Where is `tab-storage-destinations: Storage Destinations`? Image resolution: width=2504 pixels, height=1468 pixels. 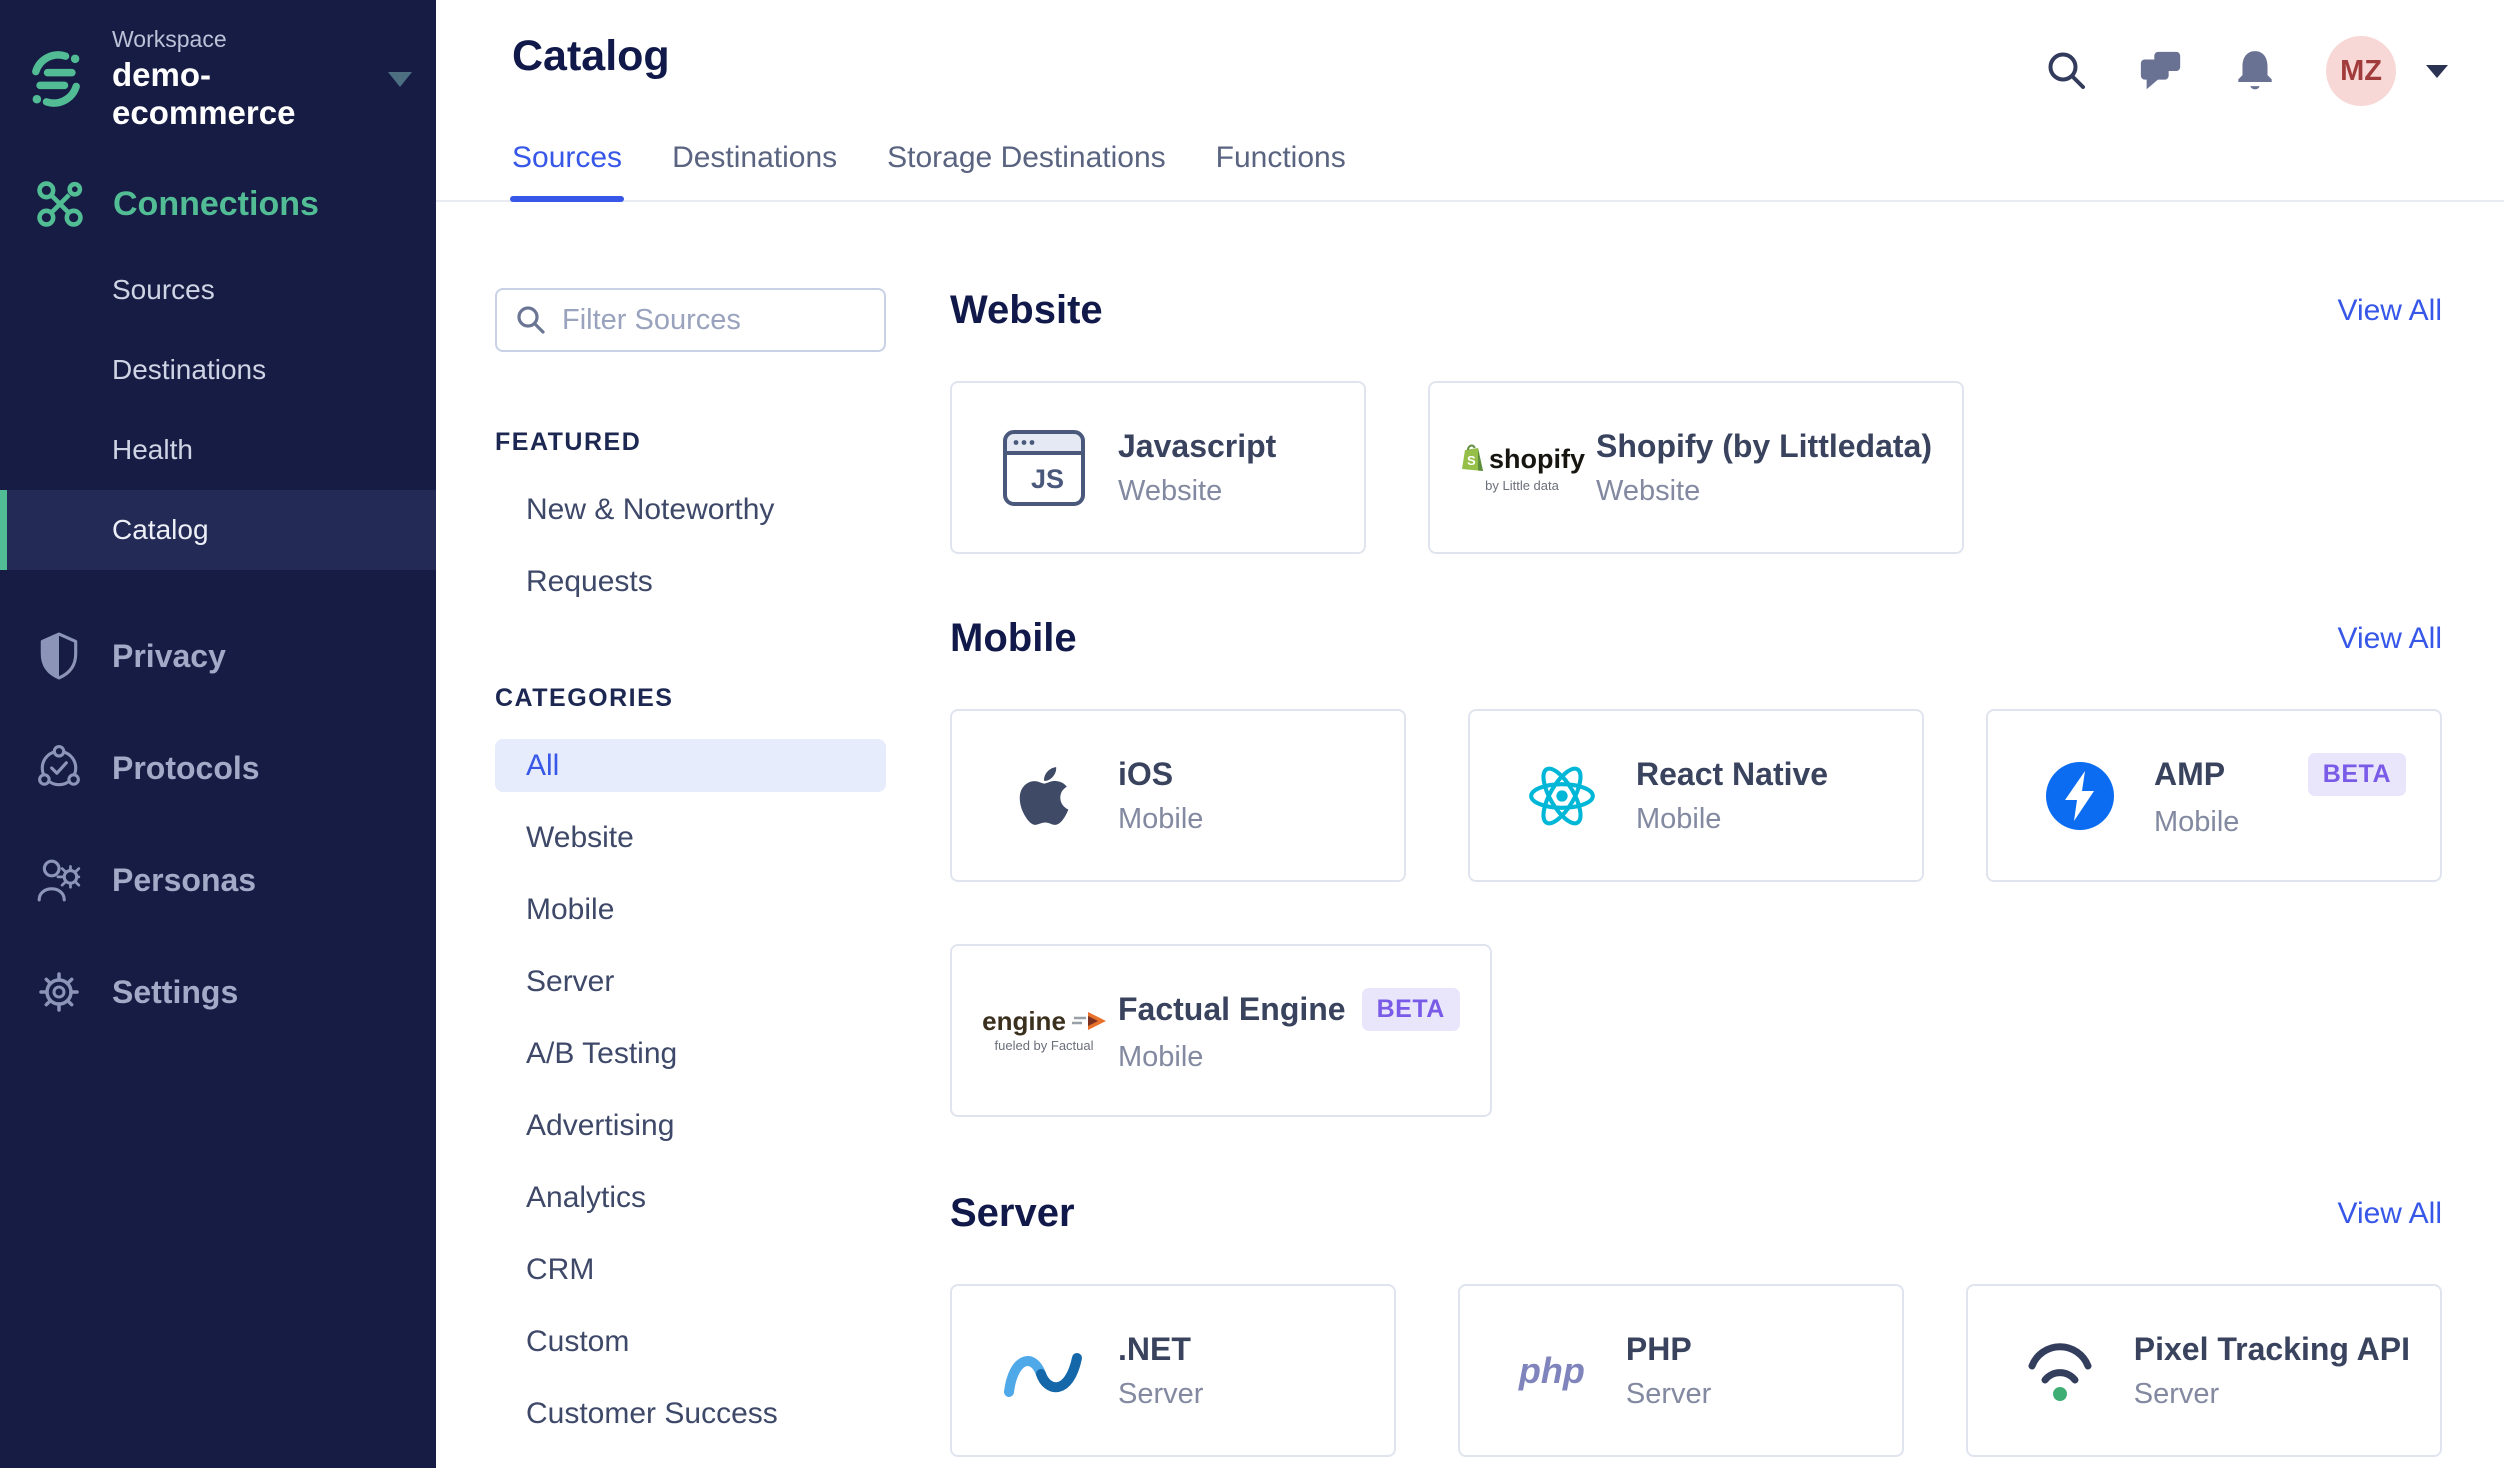 tab-storage-destinations: Storage Destinations is located at coordinates (1026, 170).